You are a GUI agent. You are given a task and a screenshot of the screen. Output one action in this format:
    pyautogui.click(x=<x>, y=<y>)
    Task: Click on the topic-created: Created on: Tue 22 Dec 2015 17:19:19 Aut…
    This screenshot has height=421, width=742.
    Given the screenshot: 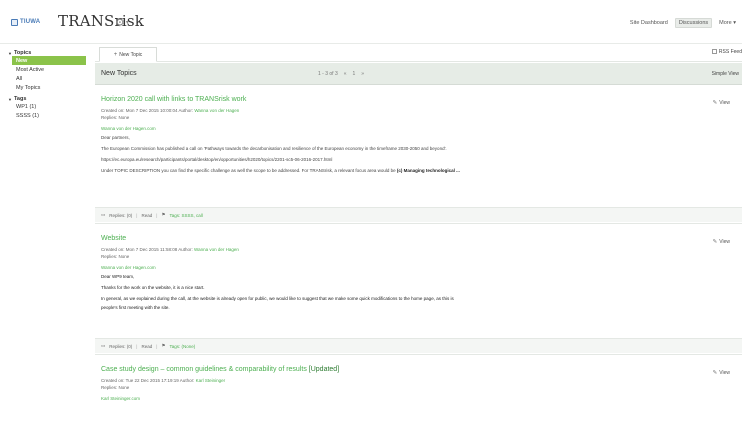 What is the action you would take?
    pyautogui.click(x=148, y=380)
    